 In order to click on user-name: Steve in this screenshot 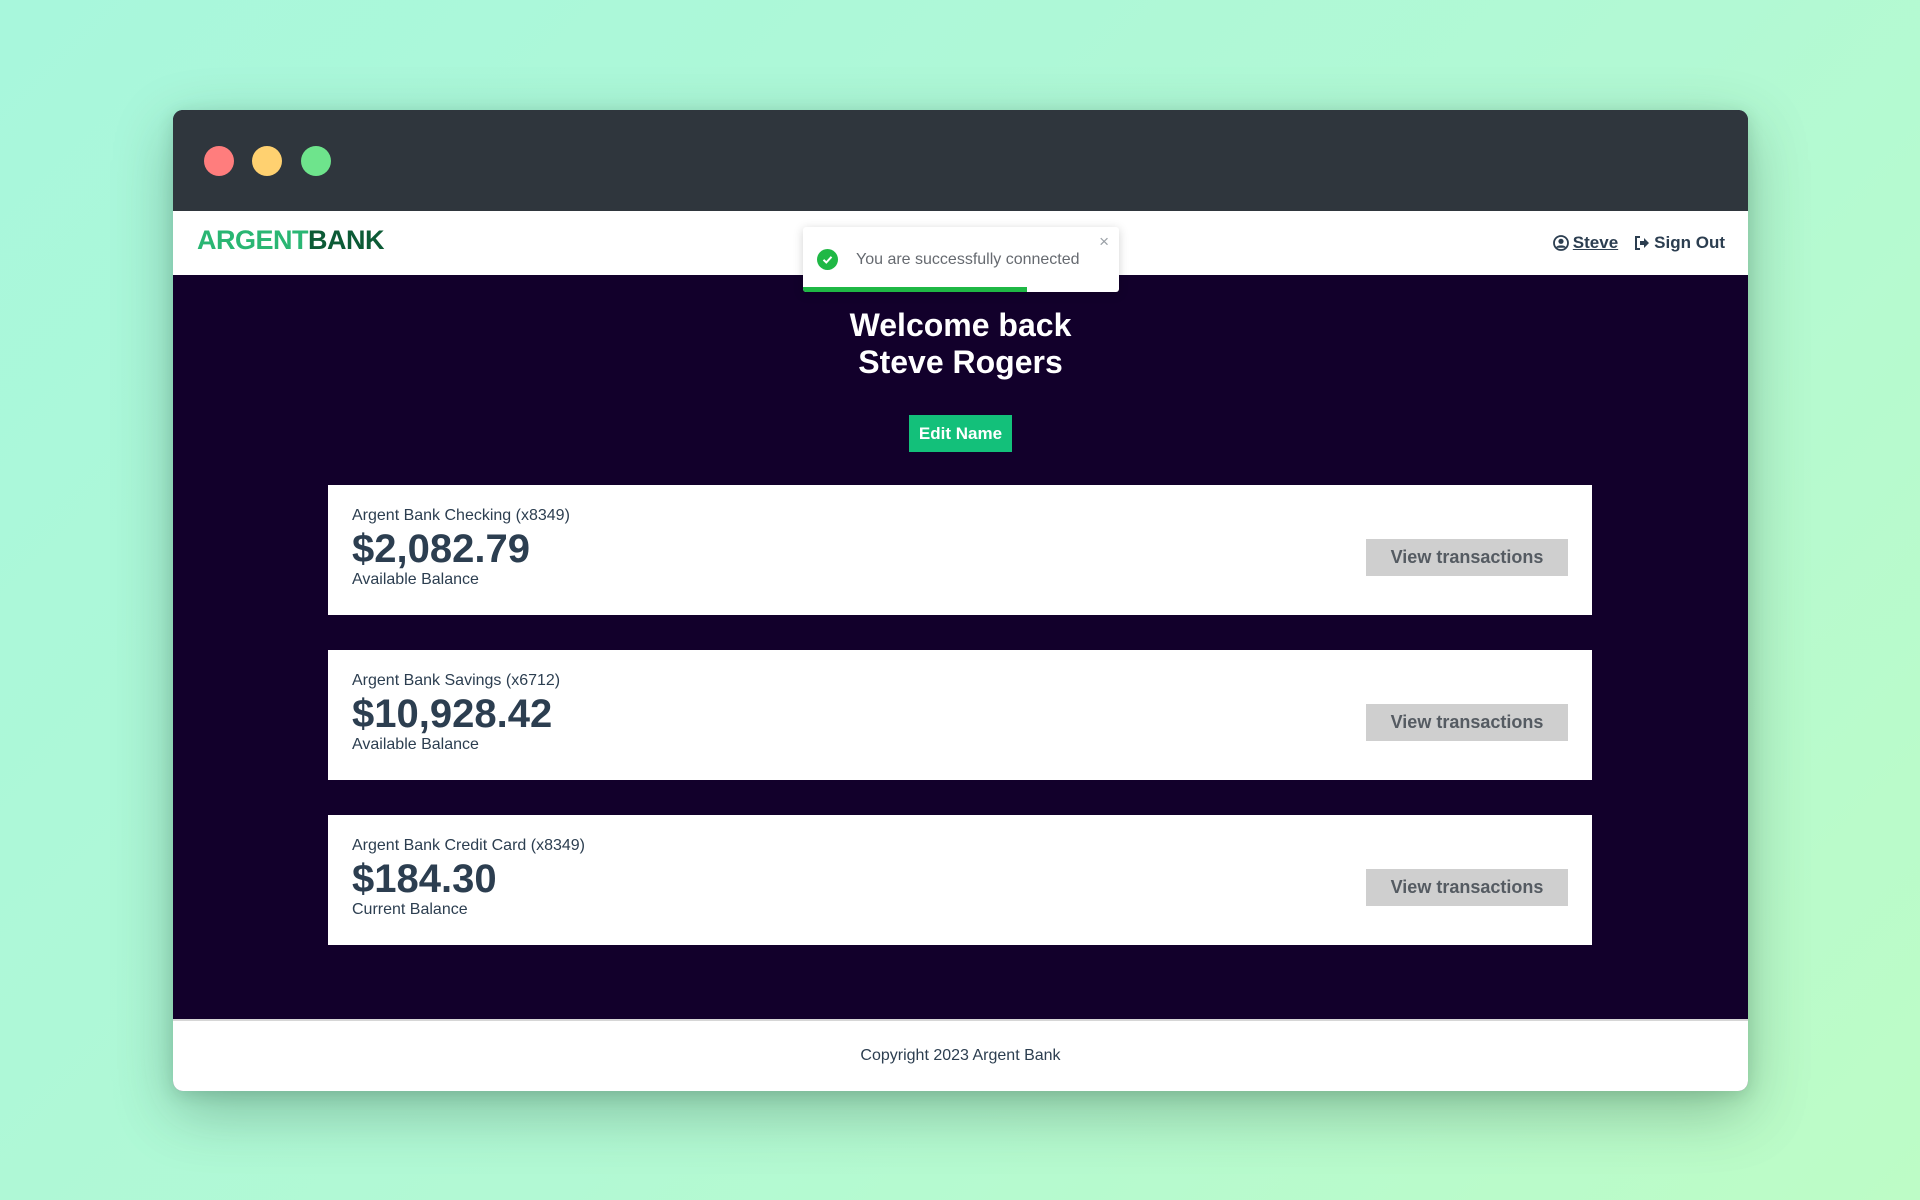, I will do `click(1595, 242)`.